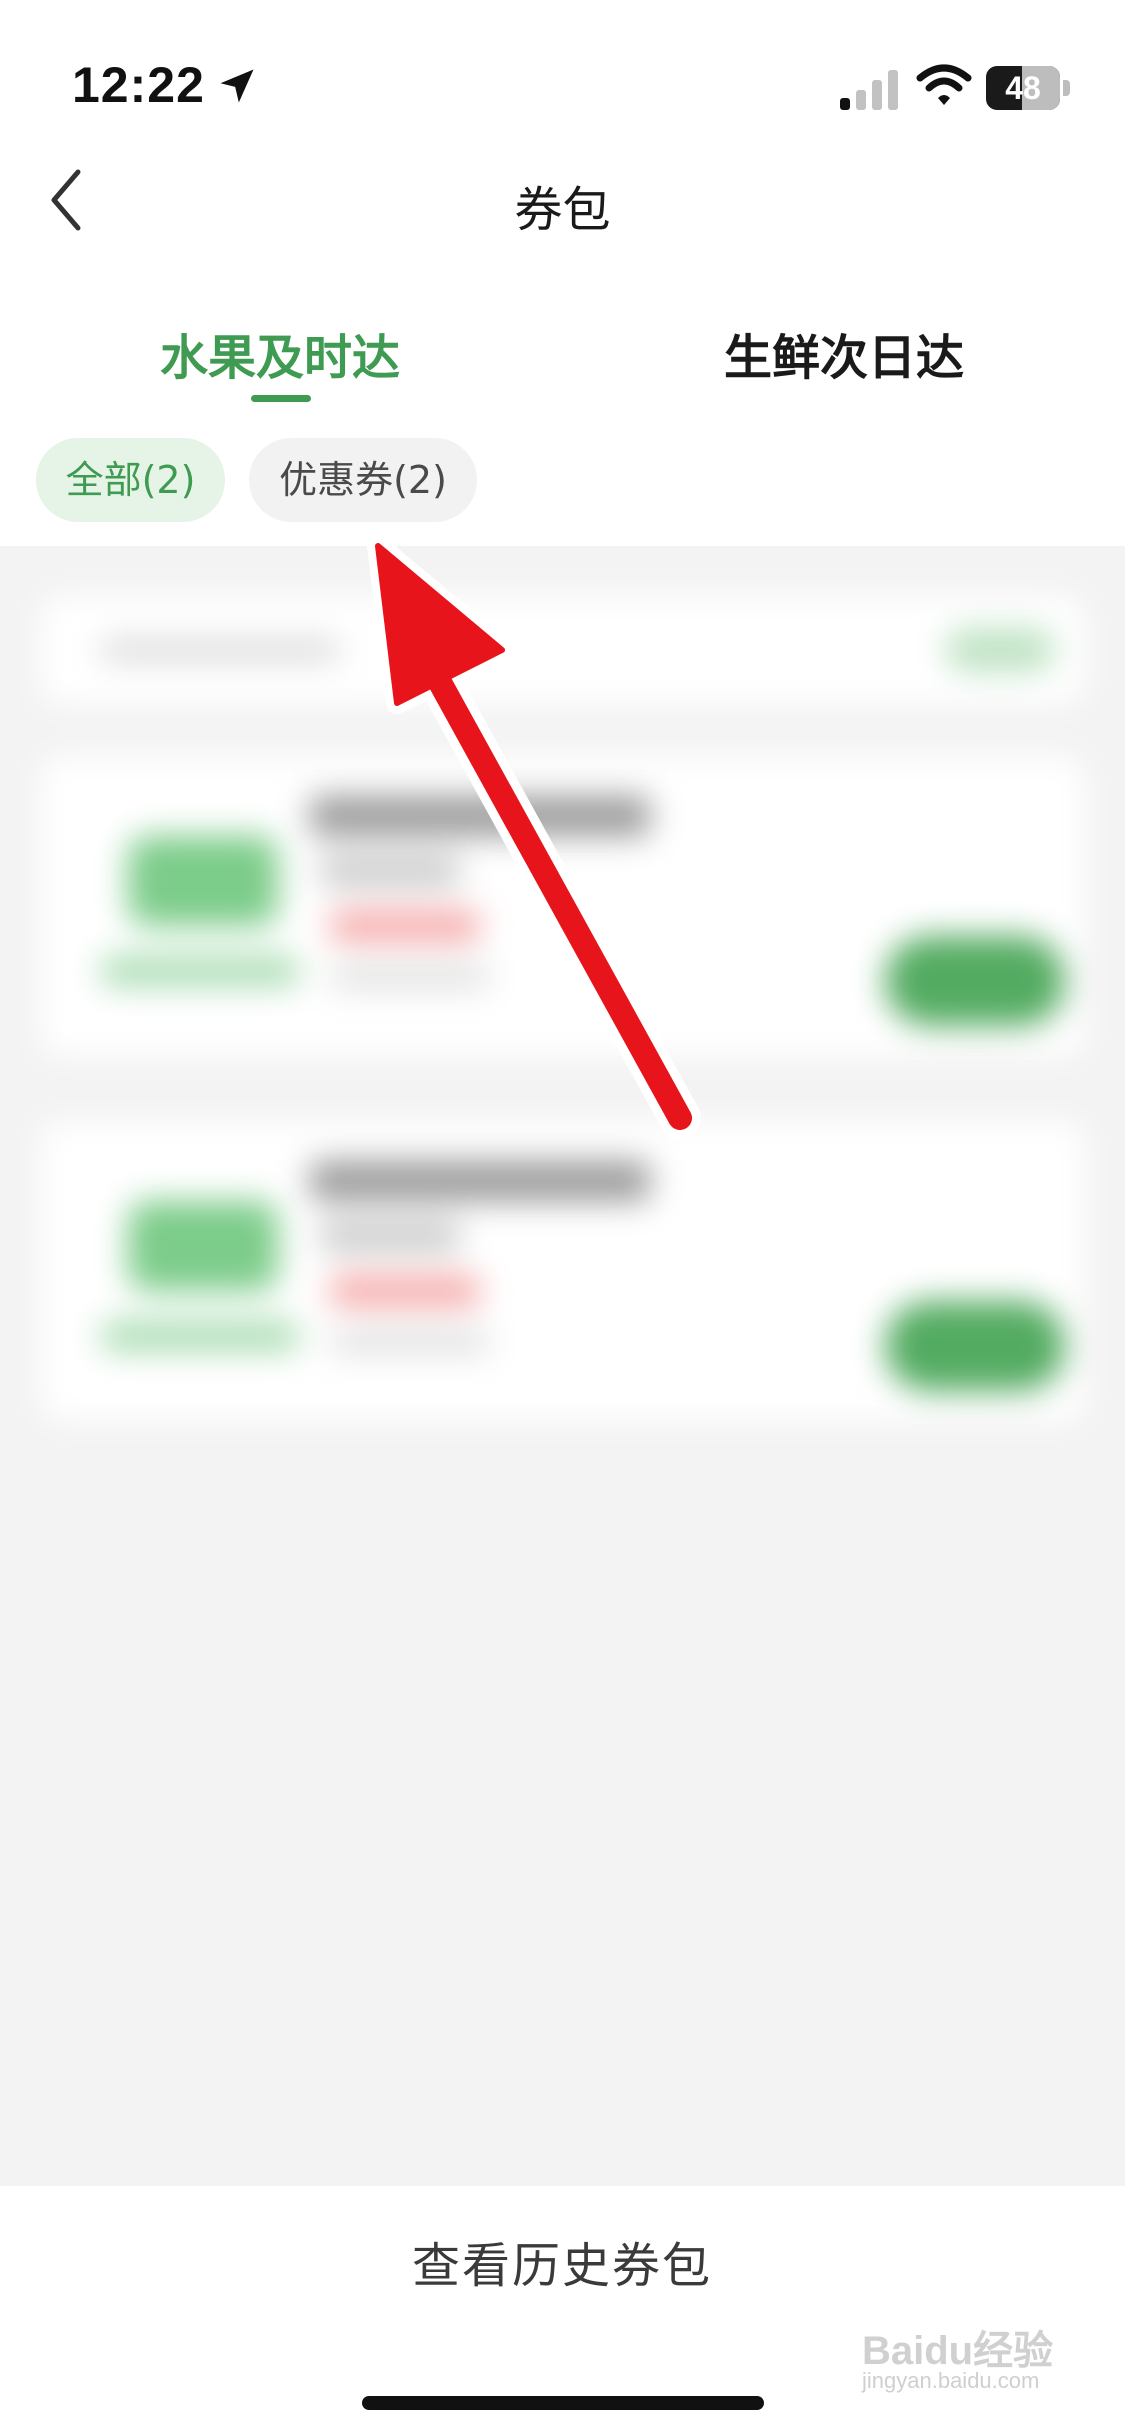 Image resolution: width=1125 pixels, height=2436 pixels. Describe the element at coordinates (562, 2266) in the screenshot. I see `view-history-coupons-button: 查看历史券包` at that location.